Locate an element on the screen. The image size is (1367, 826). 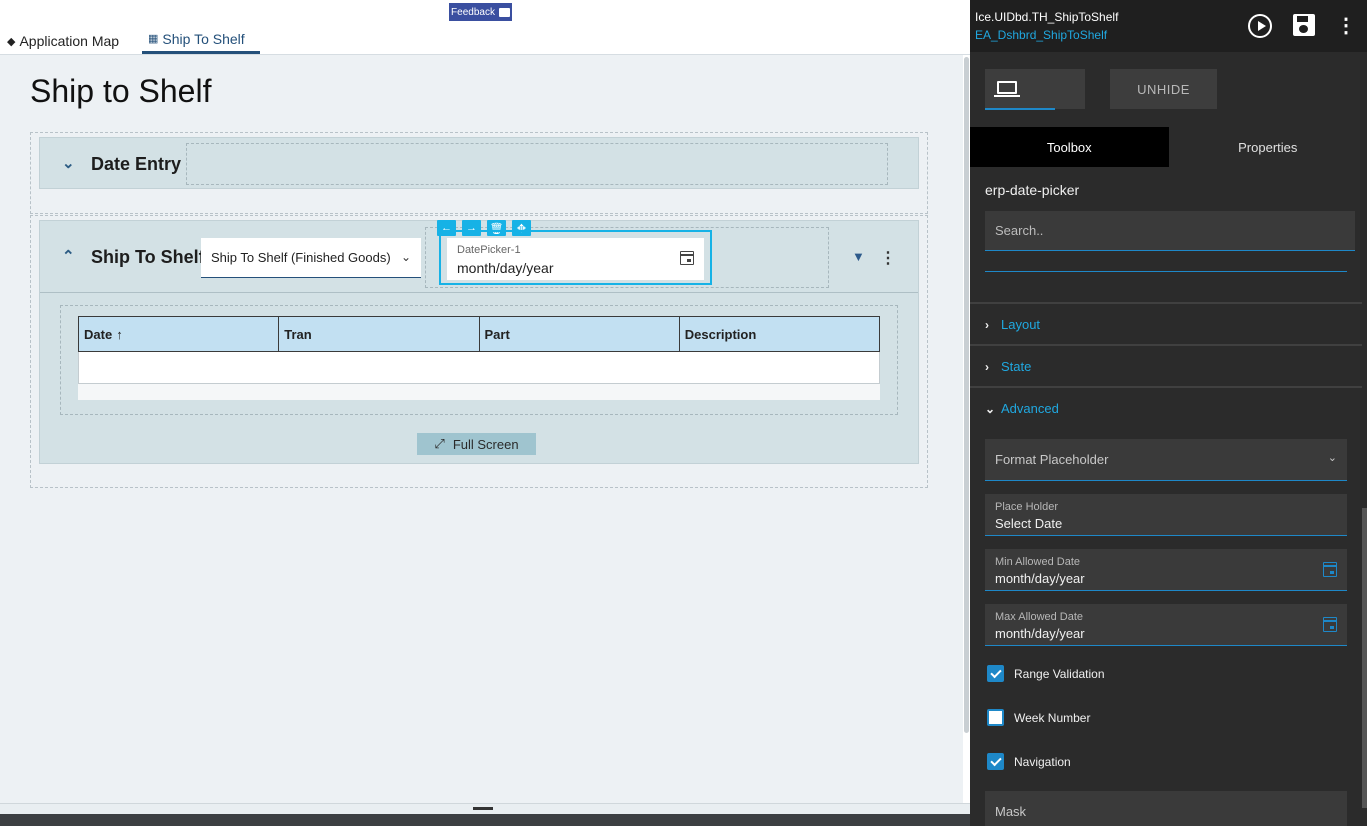
grid-column-date-label: Date is located at coordinates (98, 334).